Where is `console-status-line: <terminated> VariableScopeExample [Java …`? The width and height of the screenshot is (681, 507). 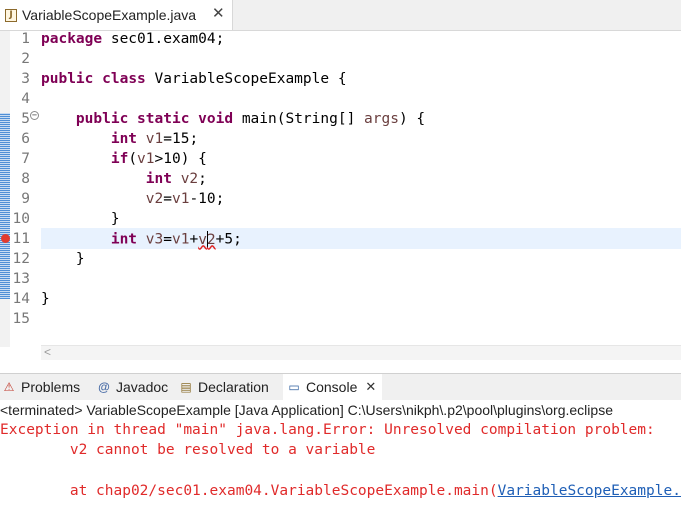
console-status-line: <terminated> VariableScopeExample [Java … is located at coordinates (306, 410).